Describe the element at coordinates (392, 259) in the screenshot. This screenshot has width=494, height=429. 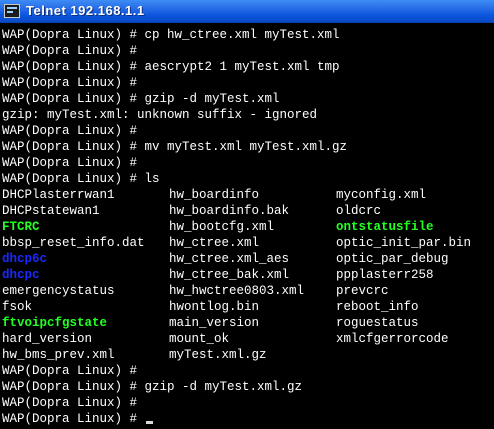
I see `file-name: optic_par_debug` at that location.